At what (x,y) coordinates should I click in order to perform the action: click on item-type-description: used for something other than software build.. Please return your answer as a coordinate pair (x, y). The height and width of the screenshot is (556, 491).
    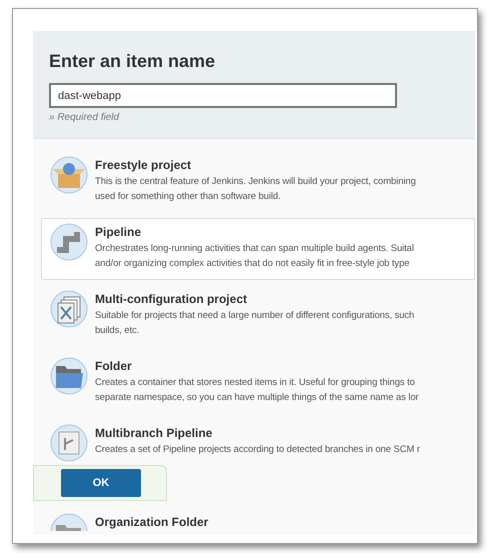
    Looking at the image, I should click on (188, 197).